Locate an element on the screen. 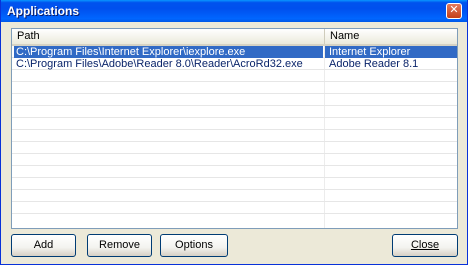 This screenshot has height=265, width=468. add-button: Add is located at coordinates (43, 245).